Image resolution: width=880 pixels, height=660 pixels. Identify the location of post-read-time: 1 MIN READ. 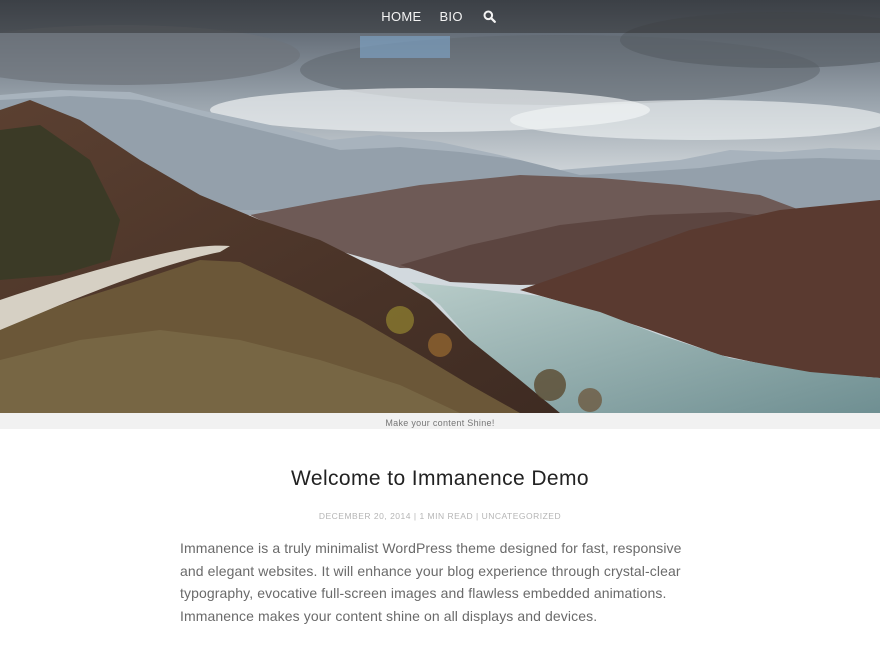
(446, 516).